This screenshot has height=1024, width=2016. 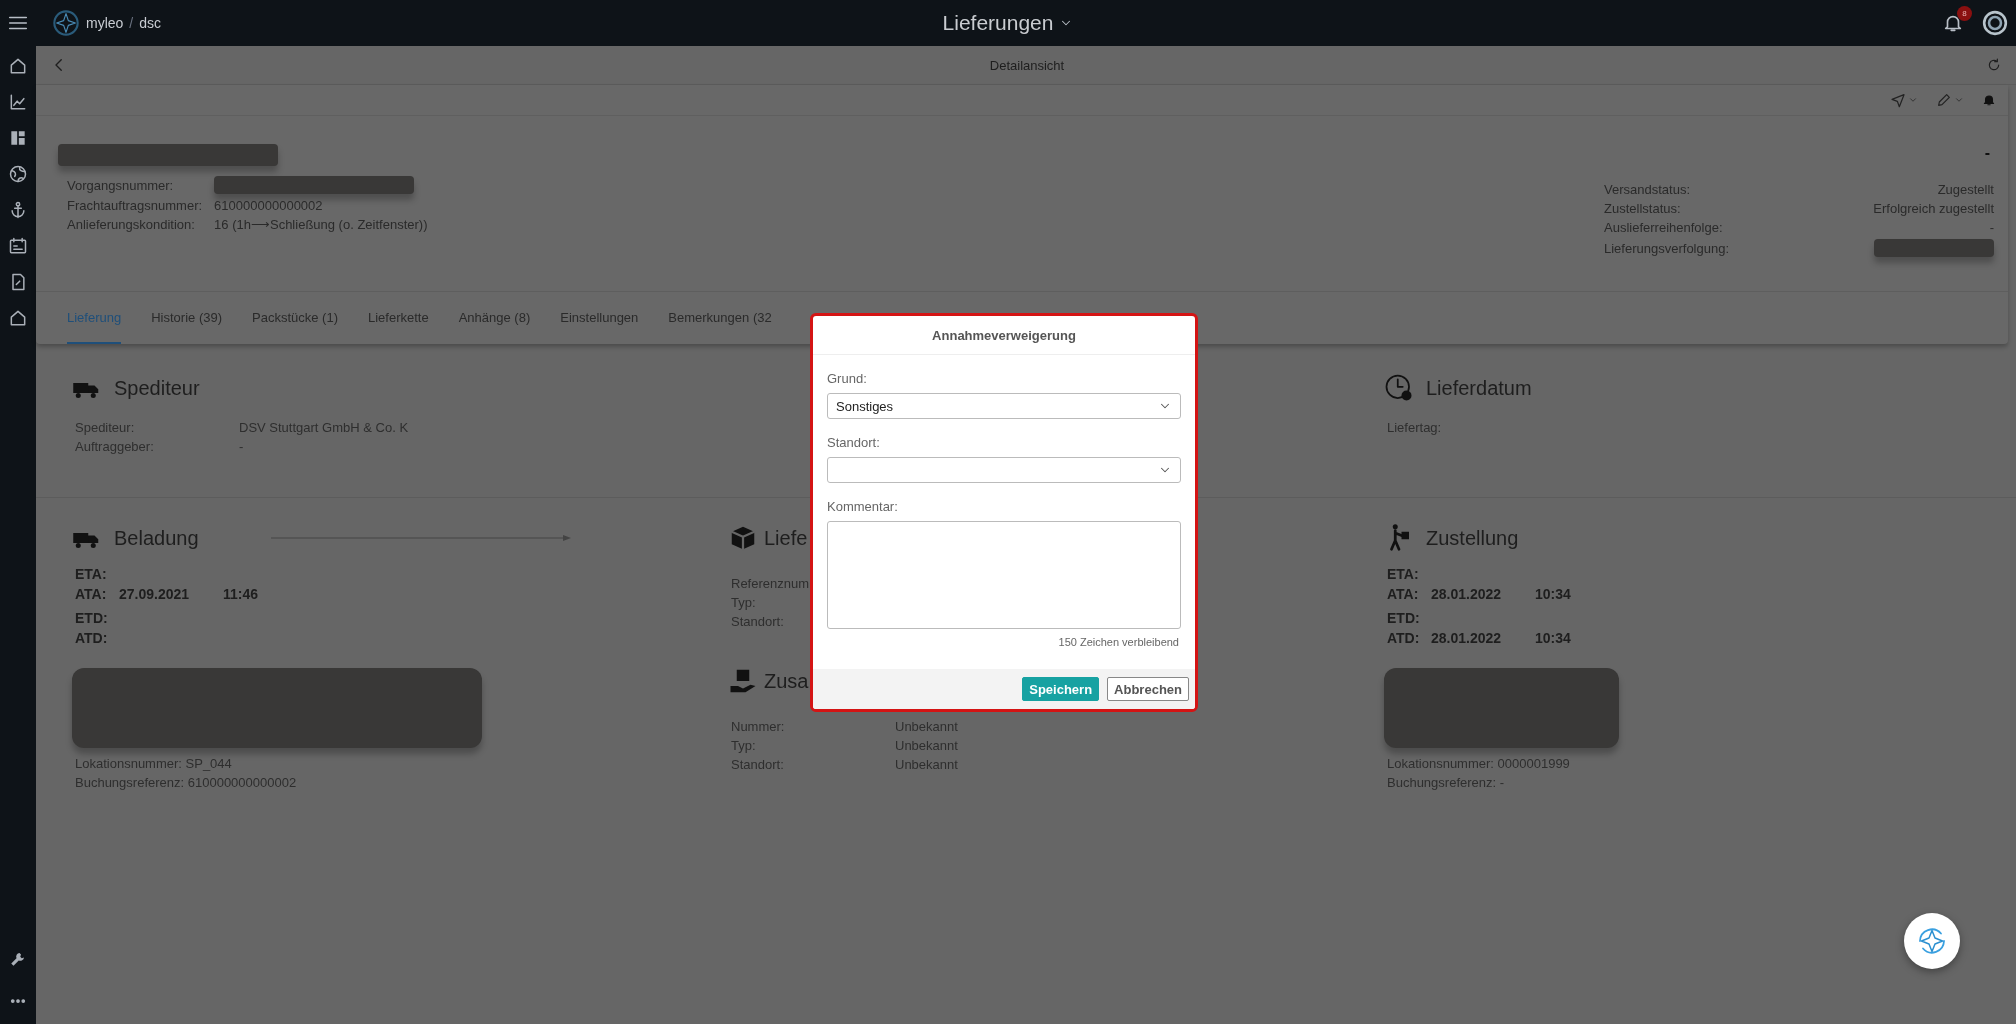 I want to click on section-title: Liefe, so click(x=786, y=538).